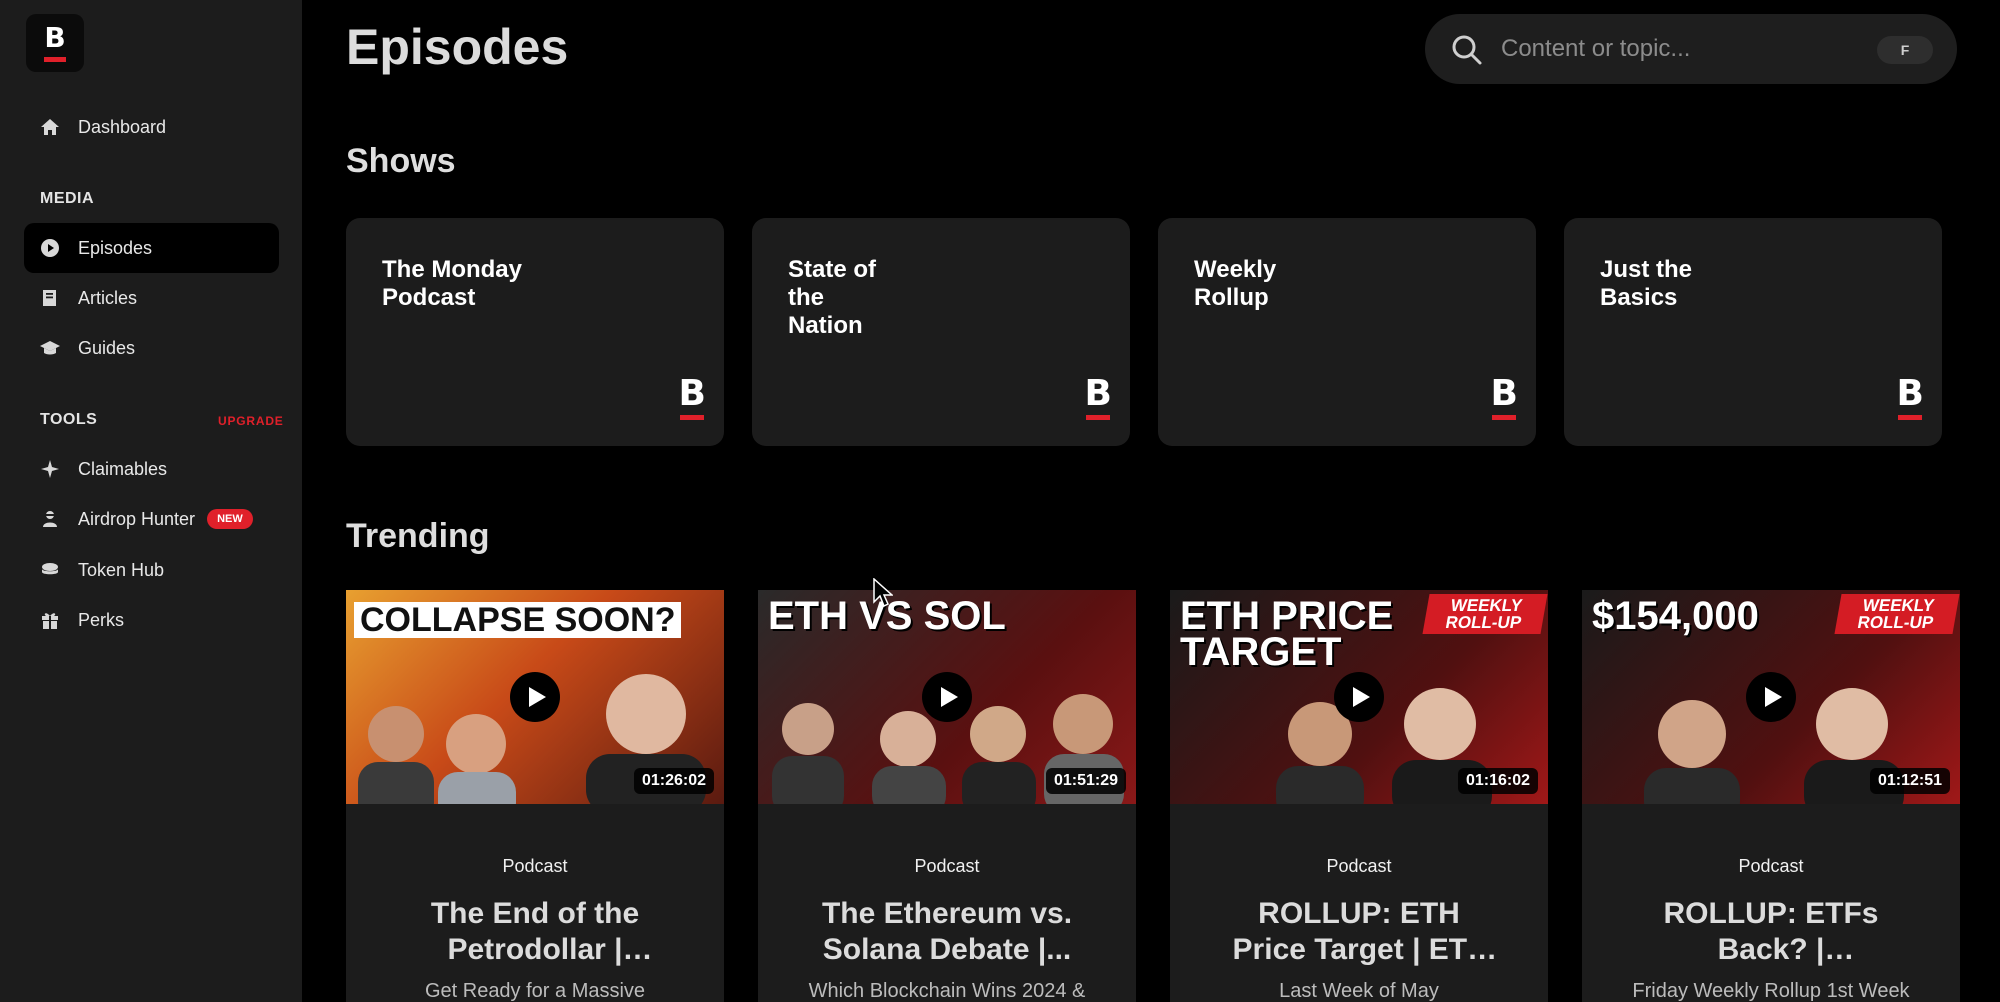 This screenshot has height=1002, width=2000. I want to click on sparkle-icon, so click(50, 469).